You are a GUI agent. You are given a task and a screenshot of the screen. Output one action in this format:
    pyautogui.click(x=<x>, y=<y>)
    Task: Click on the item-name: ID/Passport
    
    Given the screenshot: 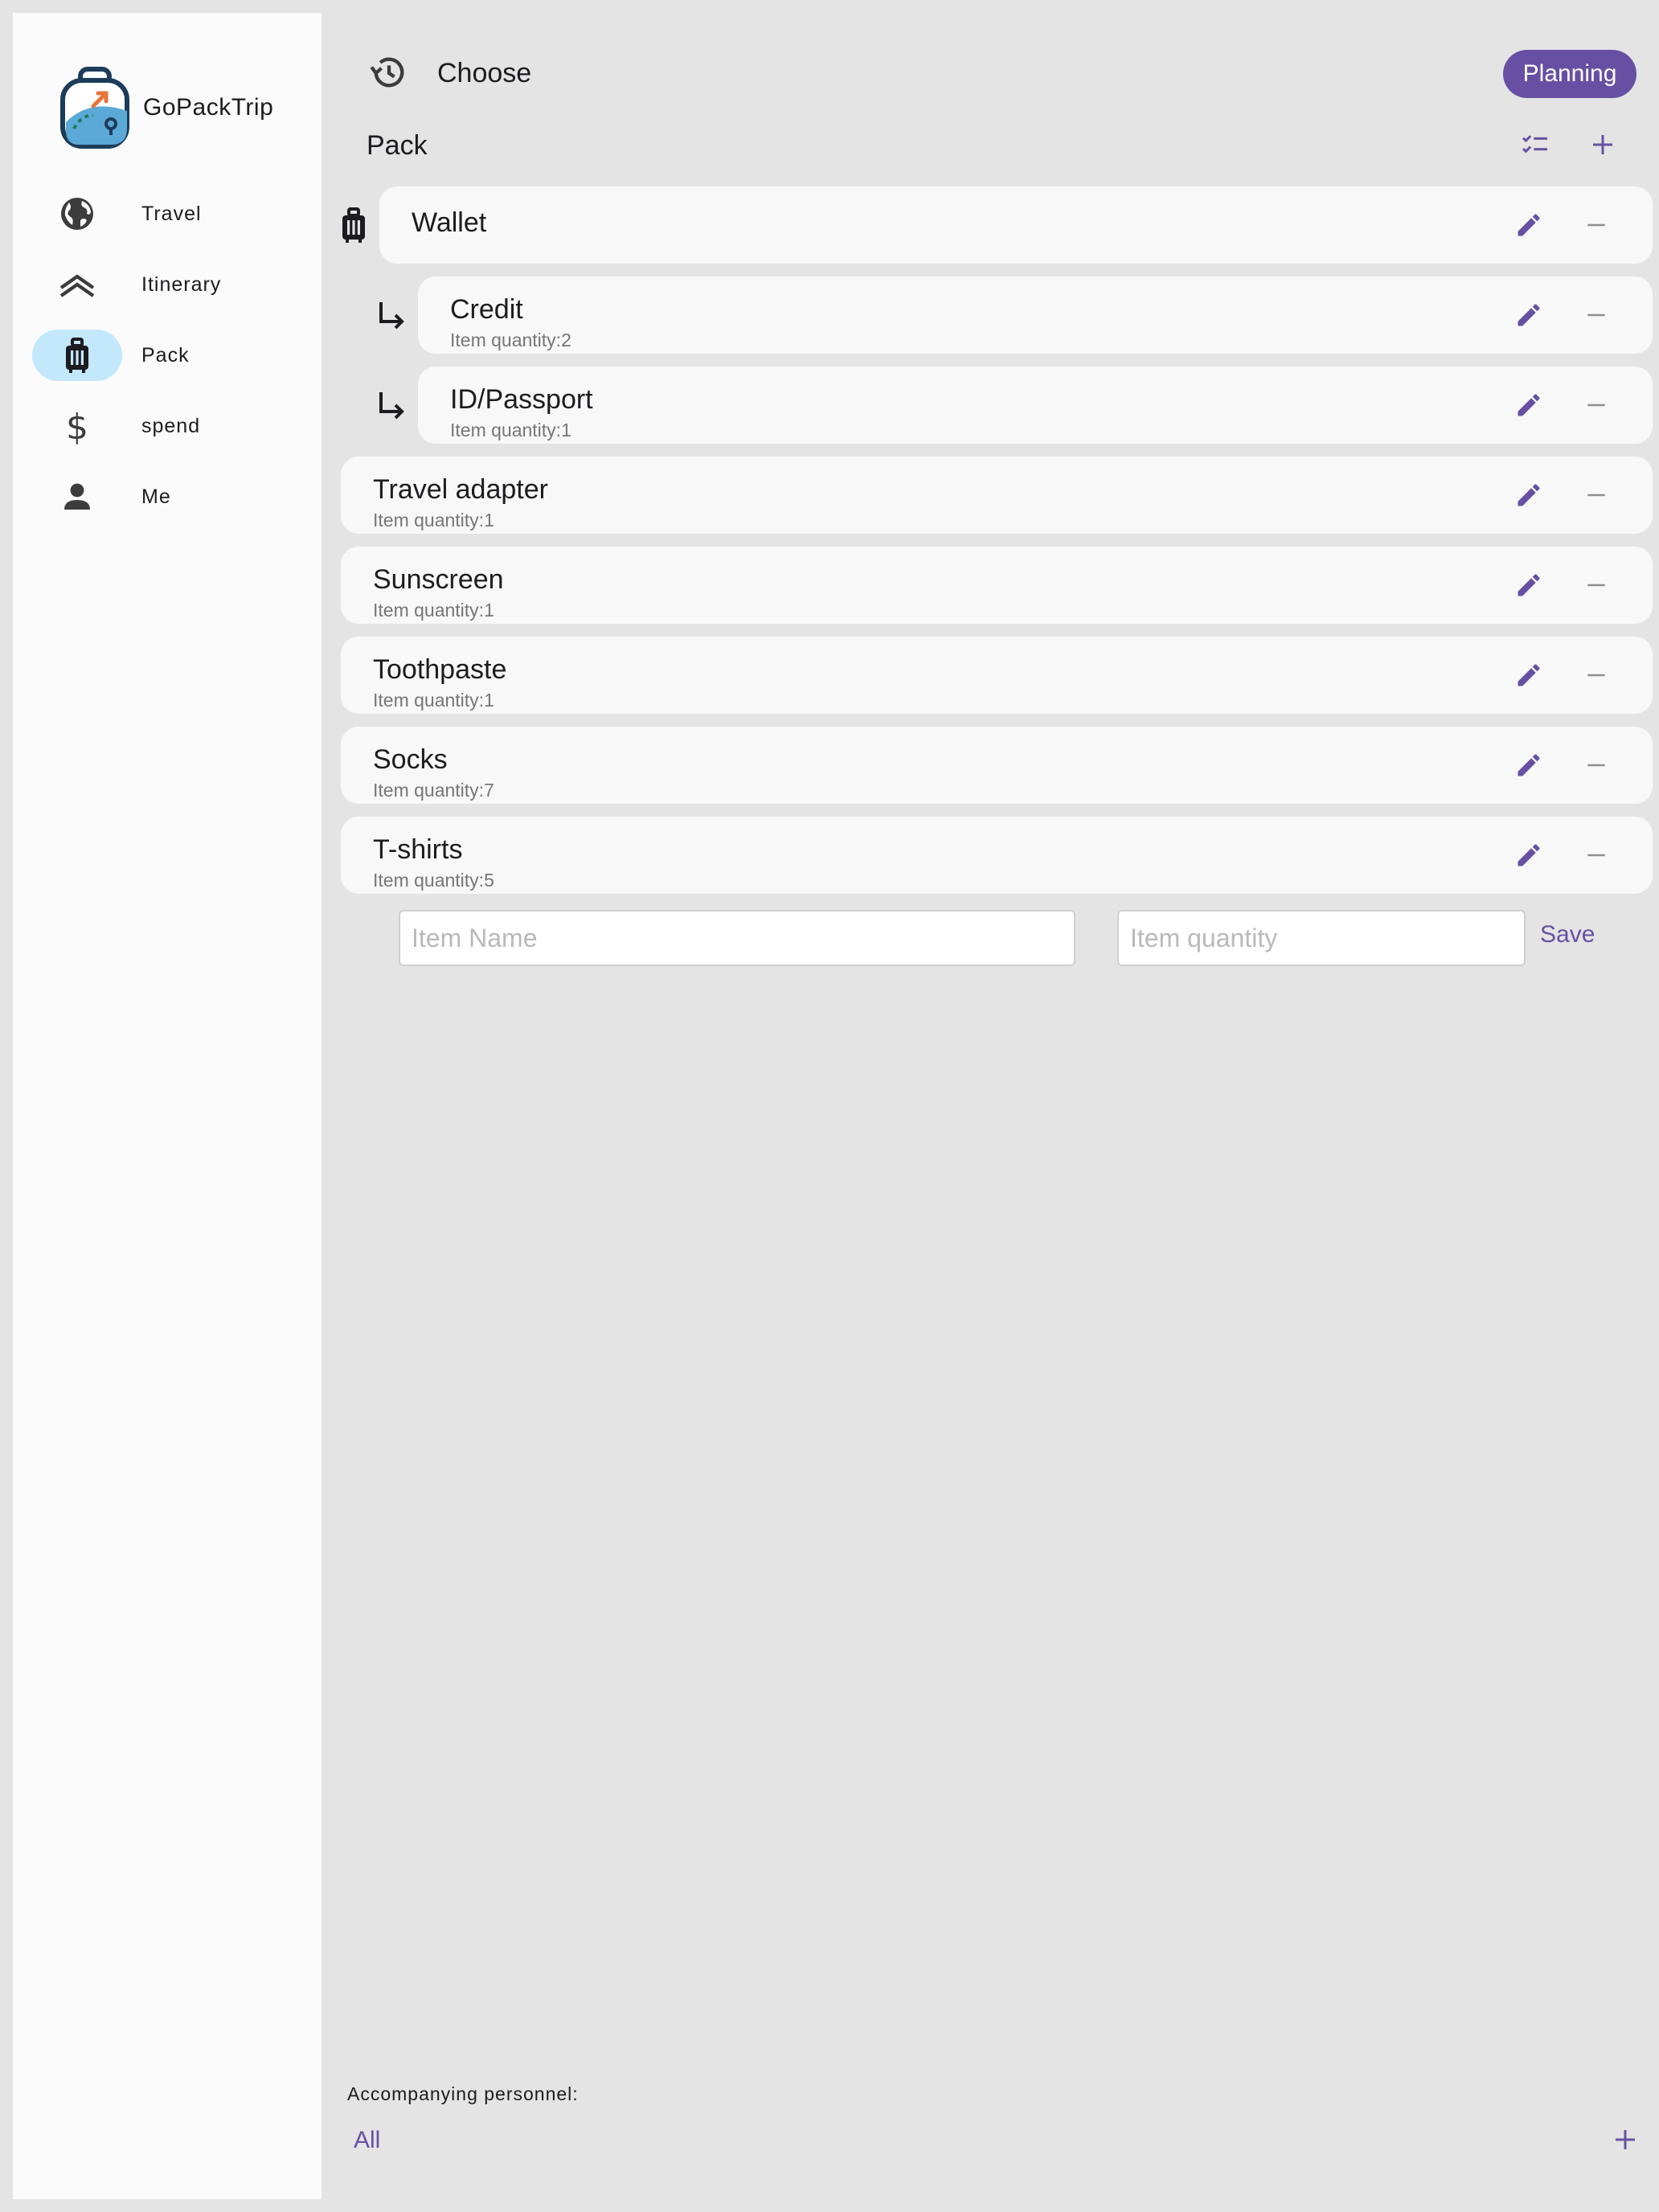 What is the action you would take?
    pyautogui.click(x=521, y=399)
    